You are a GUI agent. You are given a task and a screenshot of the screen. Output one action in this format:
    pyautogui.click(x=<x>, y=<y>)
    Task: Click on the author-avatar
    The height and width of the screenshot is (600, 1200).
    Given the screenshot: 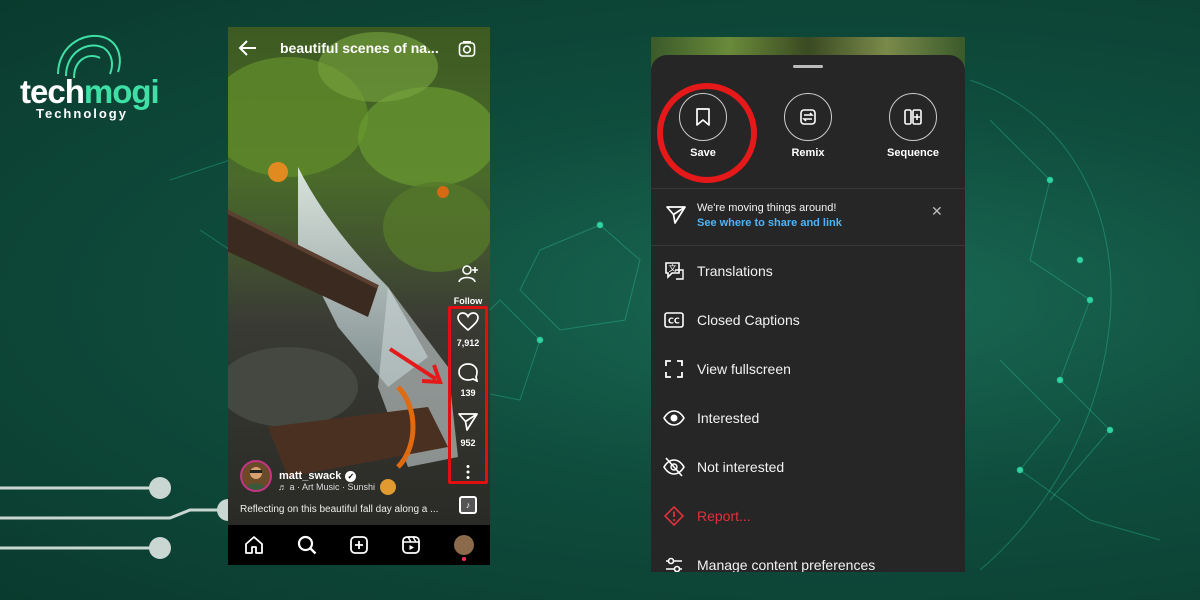 What is the action you would take?
    pyautogui.click(x=256, y=476)
    